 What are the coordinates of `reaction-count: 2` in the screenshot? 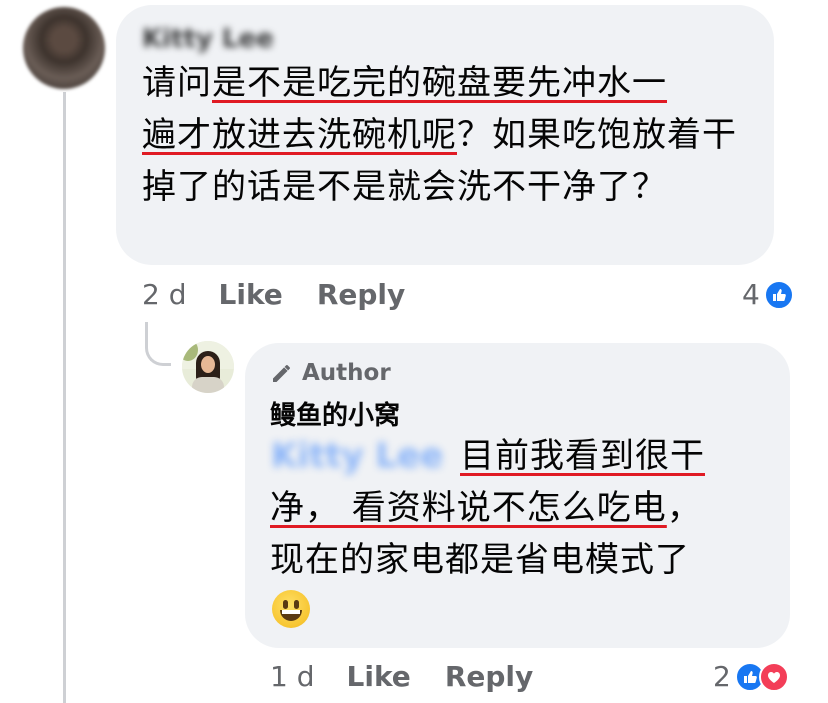 It's located at (722, 676).